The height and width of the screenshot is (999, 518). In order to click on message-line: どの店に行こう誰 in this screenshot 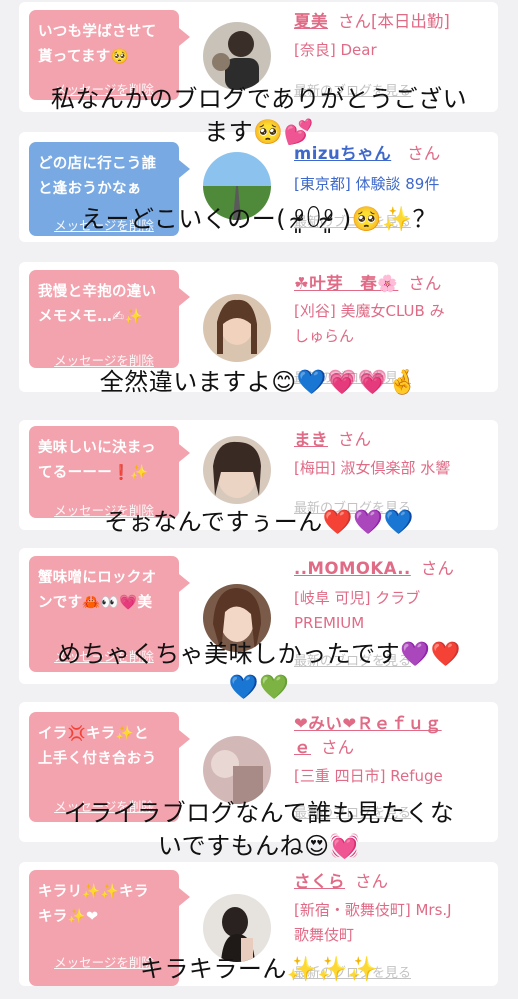, I will do `click(97, 164)`.